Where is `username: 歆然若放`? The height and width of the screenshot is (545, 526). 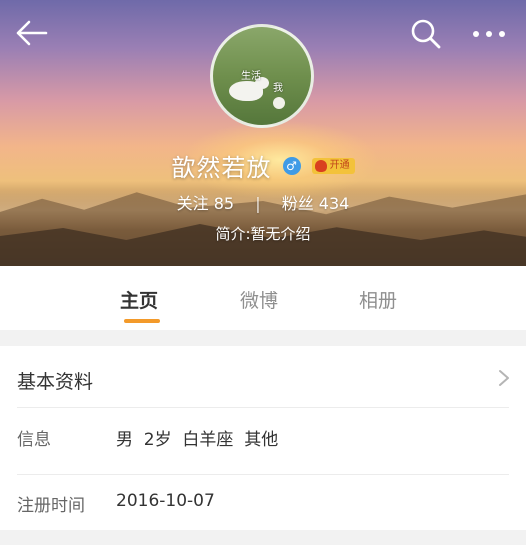 username: 歆然若放 is located at coordinates (221, 168).